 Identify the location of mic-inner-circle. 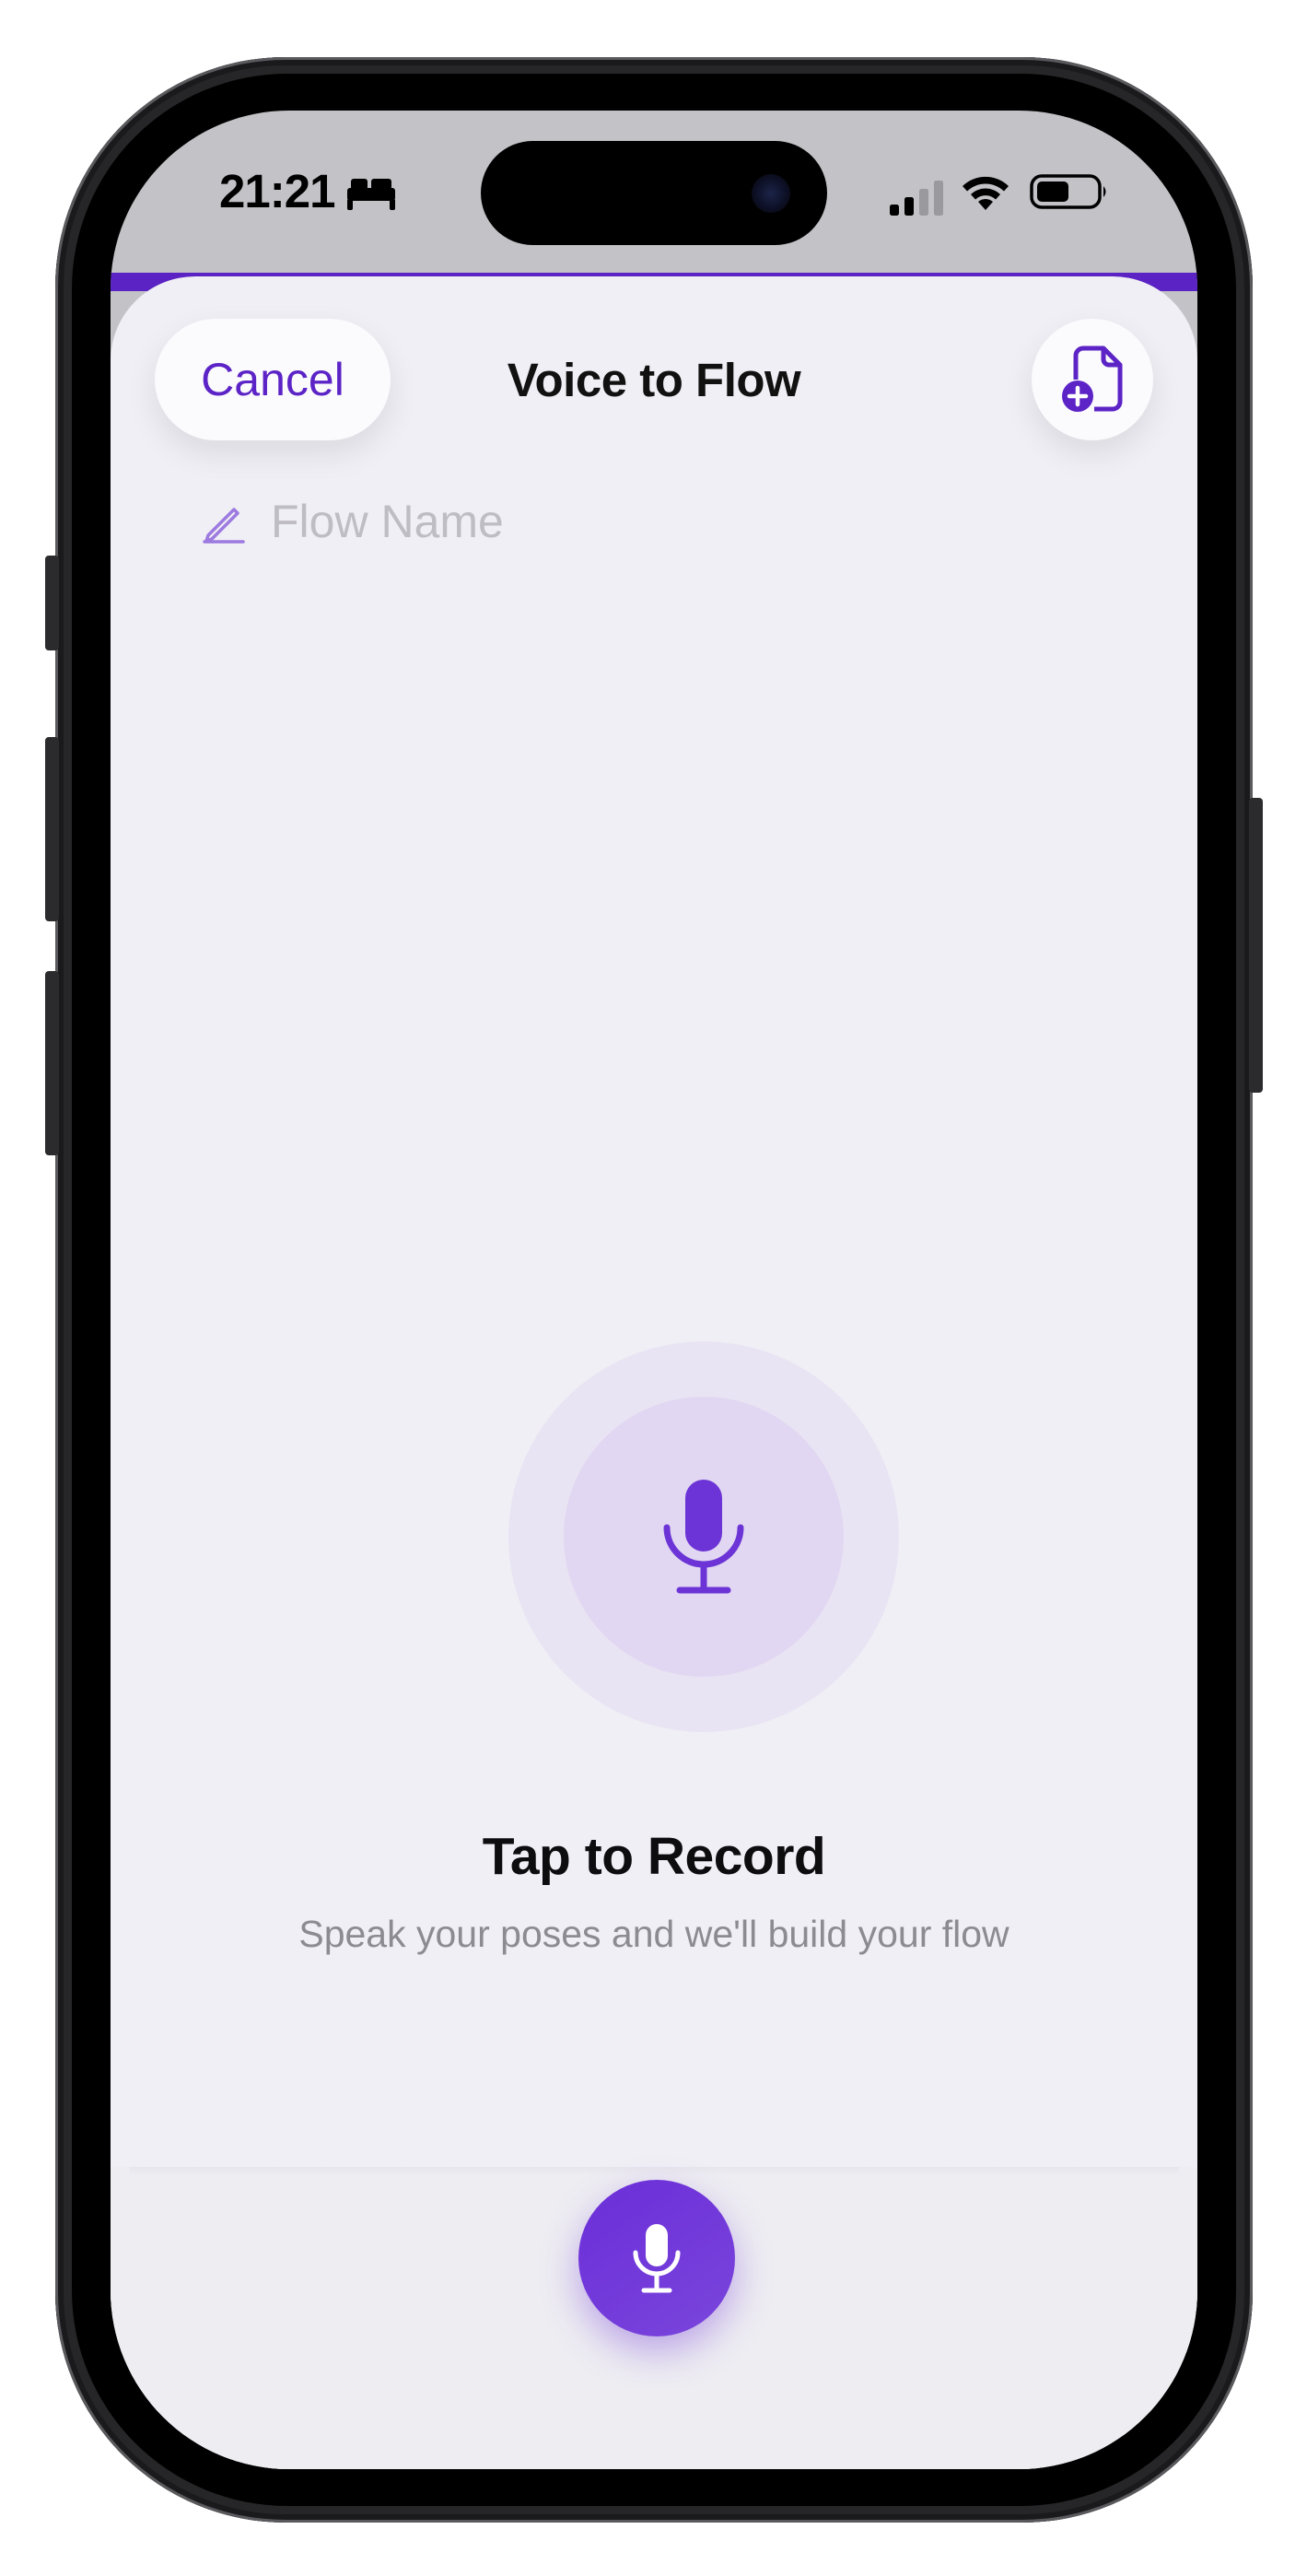
(704, 1537).